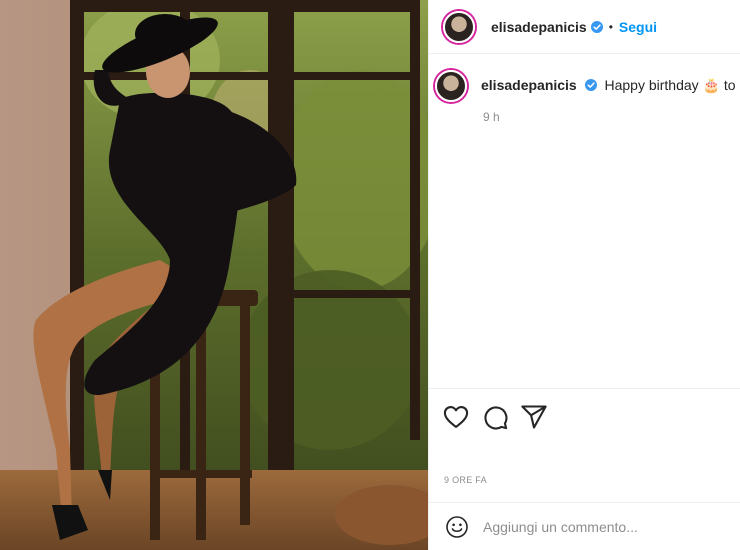 This screenshot has width=740, height=550. I want to click on caption-text-block: elisadepanicis Happy birthday 🎂 to me, so click(610, 86).